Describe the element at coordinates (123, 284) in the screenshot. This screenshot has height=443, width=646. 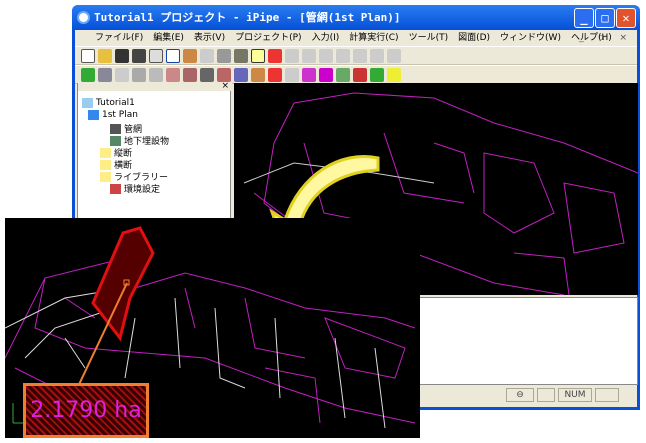
I see `highlighted-parcel` at that location.